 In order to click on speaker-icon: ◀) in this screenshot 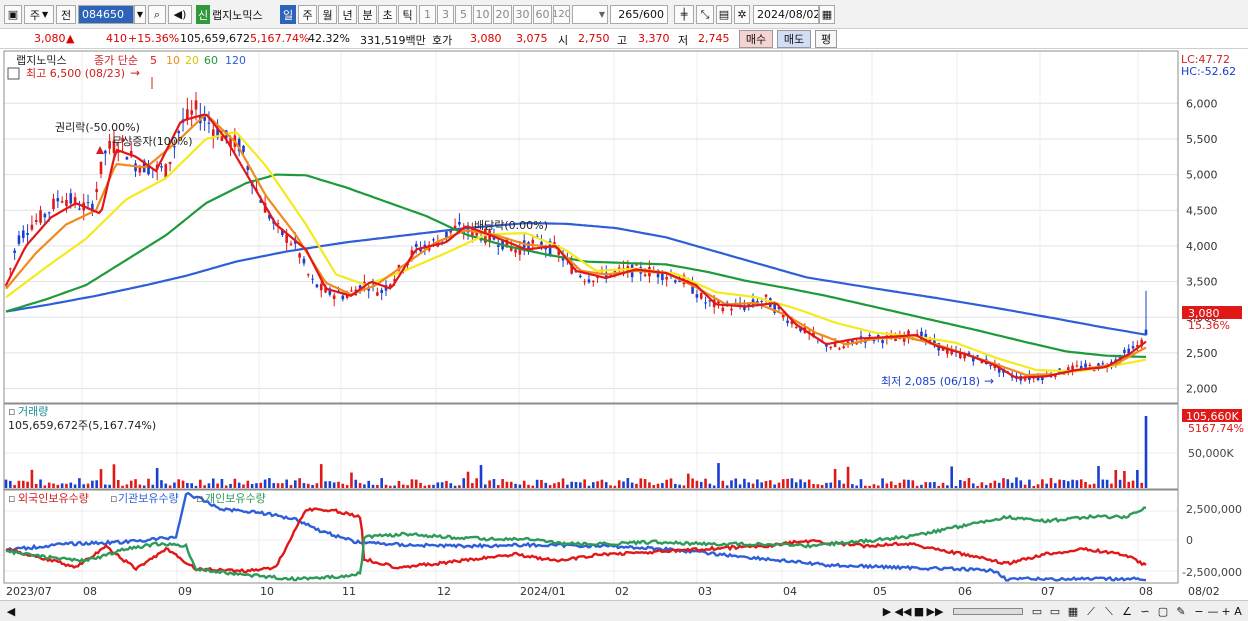, I will do `click(180, 14)`.